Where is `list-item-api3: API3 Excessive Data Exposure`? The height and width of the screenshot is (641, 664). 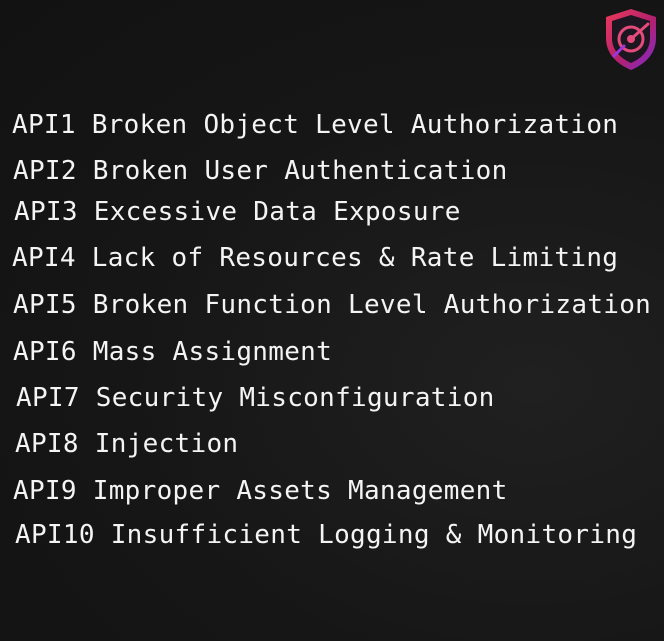
list-item-api3: API3 Excessive Data Exposure is located at coordinates (237, 212).